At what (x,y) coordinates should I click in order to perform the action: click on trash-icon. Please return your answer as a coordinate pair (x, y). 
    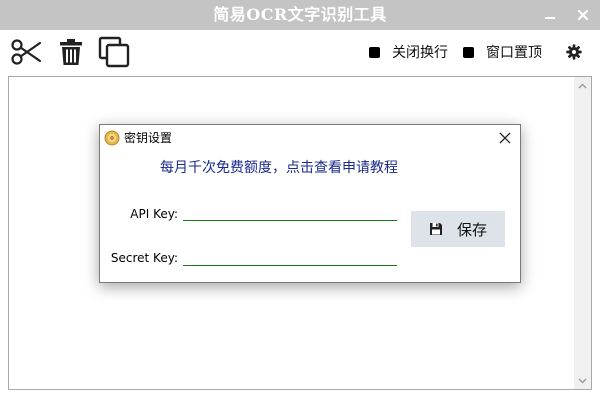
    Looking at the image, I should click on (71, 52).